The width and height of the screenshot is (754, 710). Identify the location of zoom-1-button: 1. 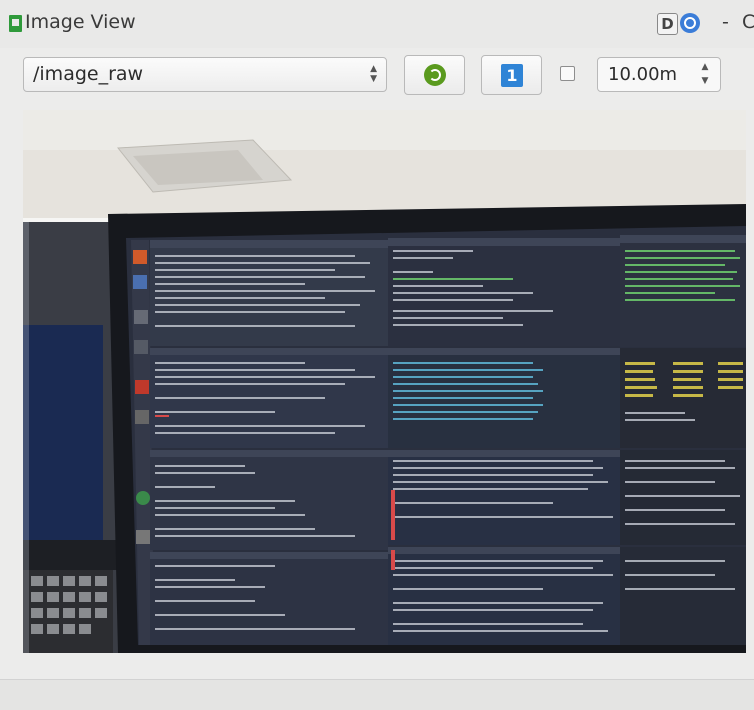
(511, 75).